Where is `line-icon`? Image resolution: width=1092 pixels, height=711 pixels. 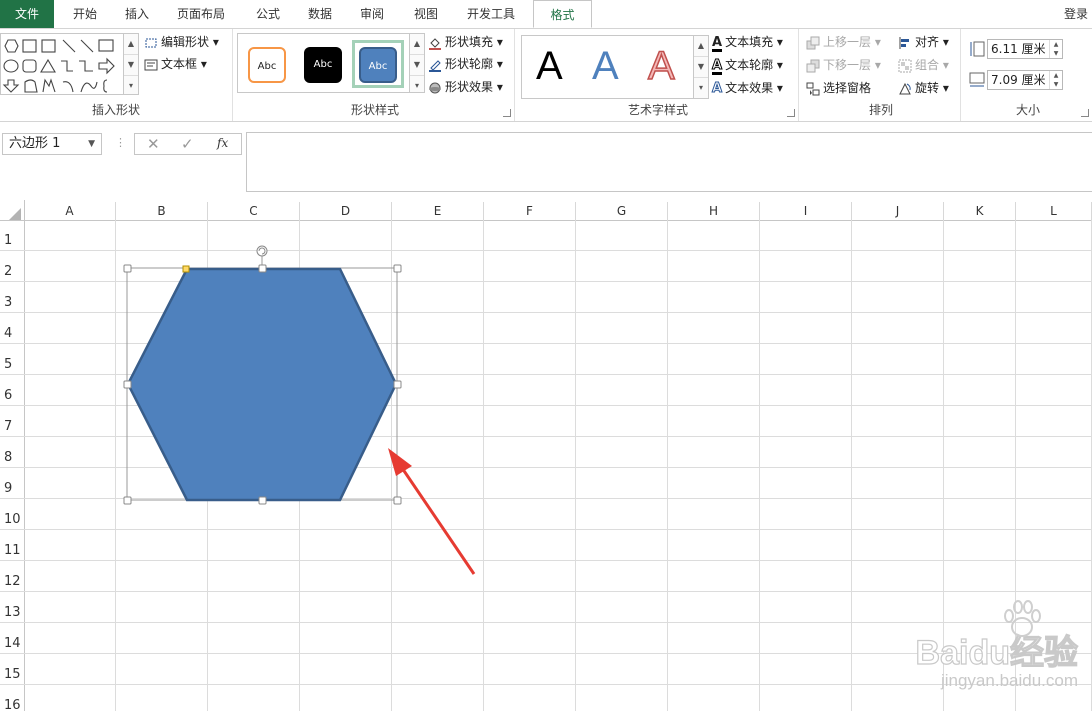 line-icon is located at coordinates (69, 46).